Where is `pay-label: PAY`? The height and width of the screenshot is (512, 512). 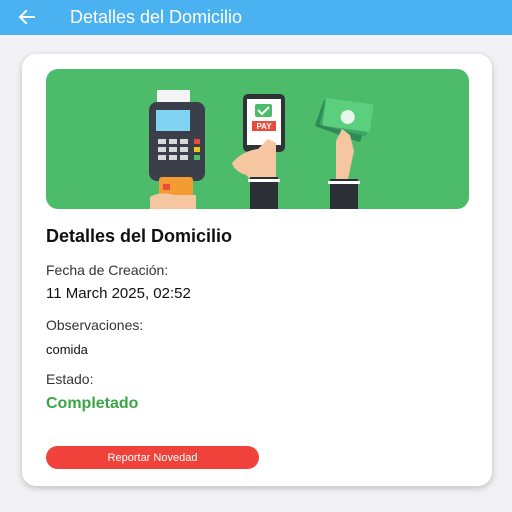
pay-label: PAY is located at coordinates (264, 126).